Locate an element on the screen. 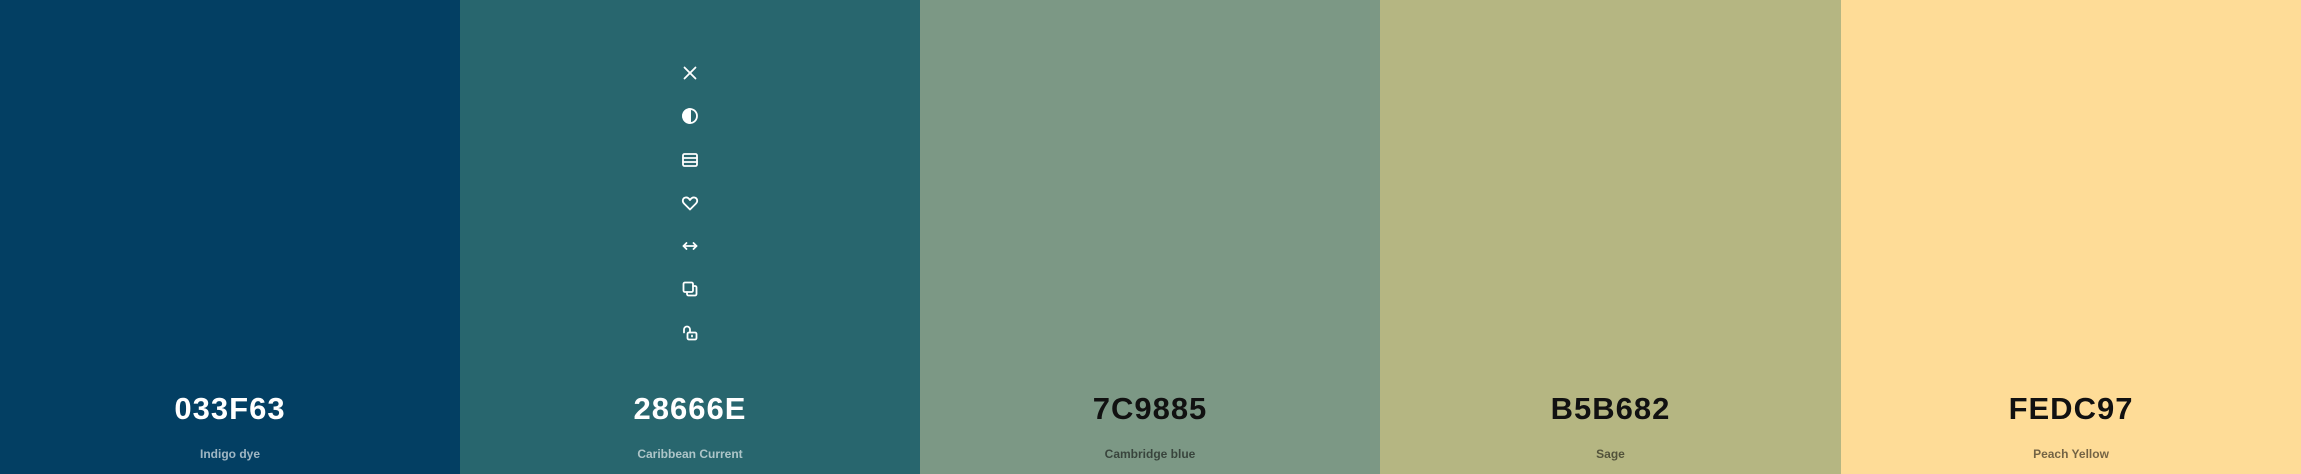 The width and height of the screenshot is (2301, 474). copy-icon is located at coordinates (690, 289).